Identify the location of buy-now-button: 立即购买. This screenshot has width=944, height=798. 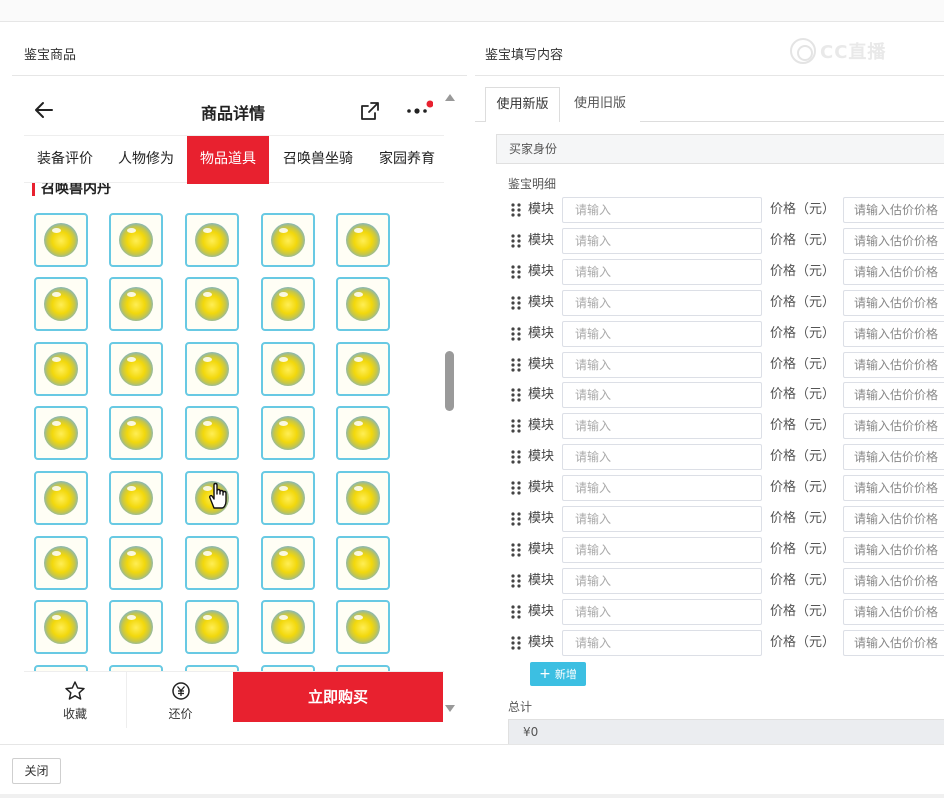
(338, 697).